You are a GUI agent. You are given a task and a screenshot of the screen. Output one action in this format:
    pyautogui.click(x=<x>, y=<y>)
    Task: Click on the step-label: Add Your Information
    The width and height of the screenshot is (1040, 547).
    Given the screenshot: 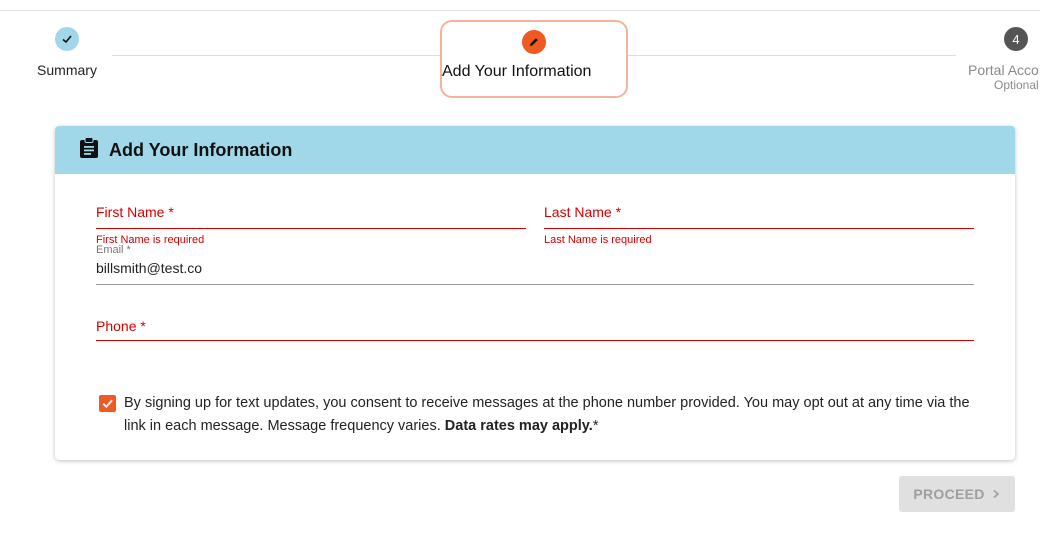 What is the action you would take?
    pyautogui.click(x=517, y=71)
    